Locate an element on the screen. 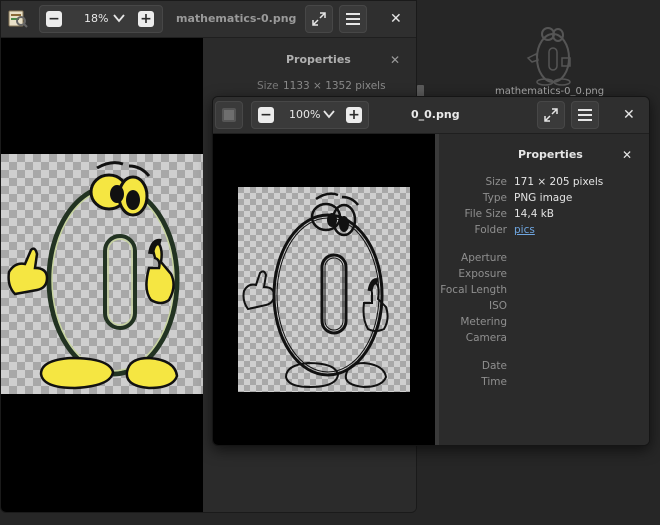 The height and width of the screenshot is (525, 660). back-menu-button is located at coordinates (353, 19).